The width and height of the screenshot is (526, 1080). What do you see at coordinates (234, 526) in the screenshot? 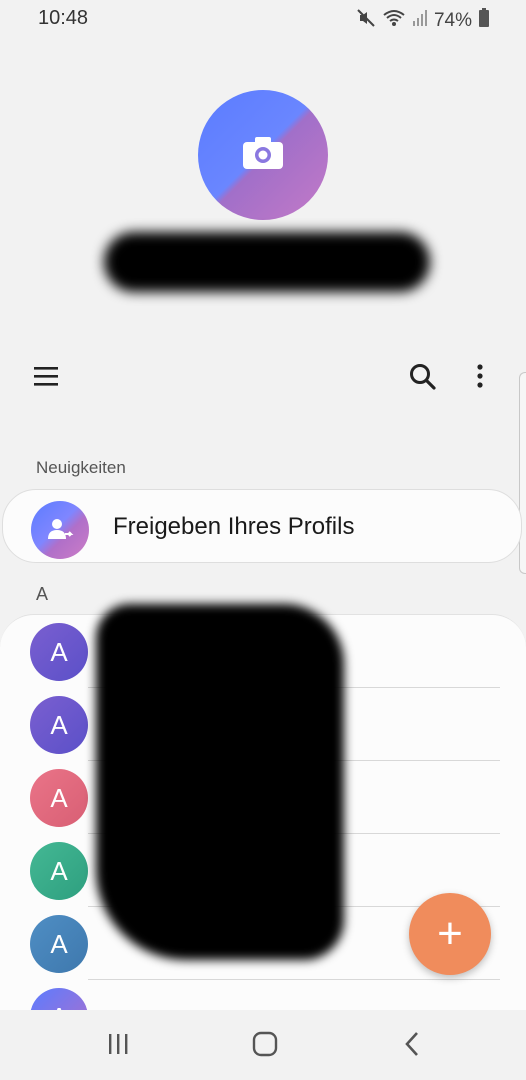
I see `share-profile-label: Freigeben Ihres Profils` at bounding box center [234, 526].